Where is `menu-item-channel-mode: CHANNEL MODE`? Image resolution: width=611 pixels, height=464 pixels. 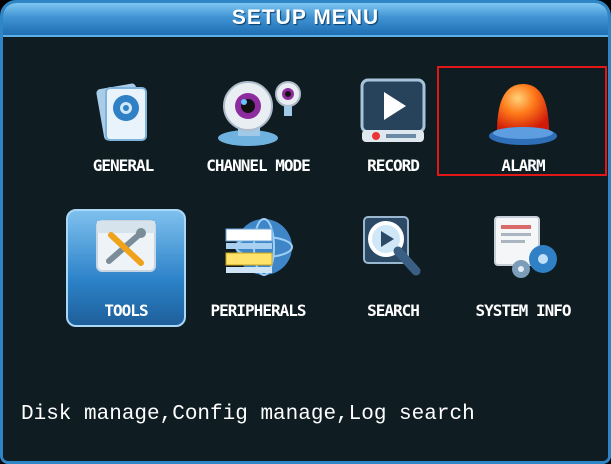 menu-item-channel-mode: CHANNEL MODE is located at coordinates (258, 138).